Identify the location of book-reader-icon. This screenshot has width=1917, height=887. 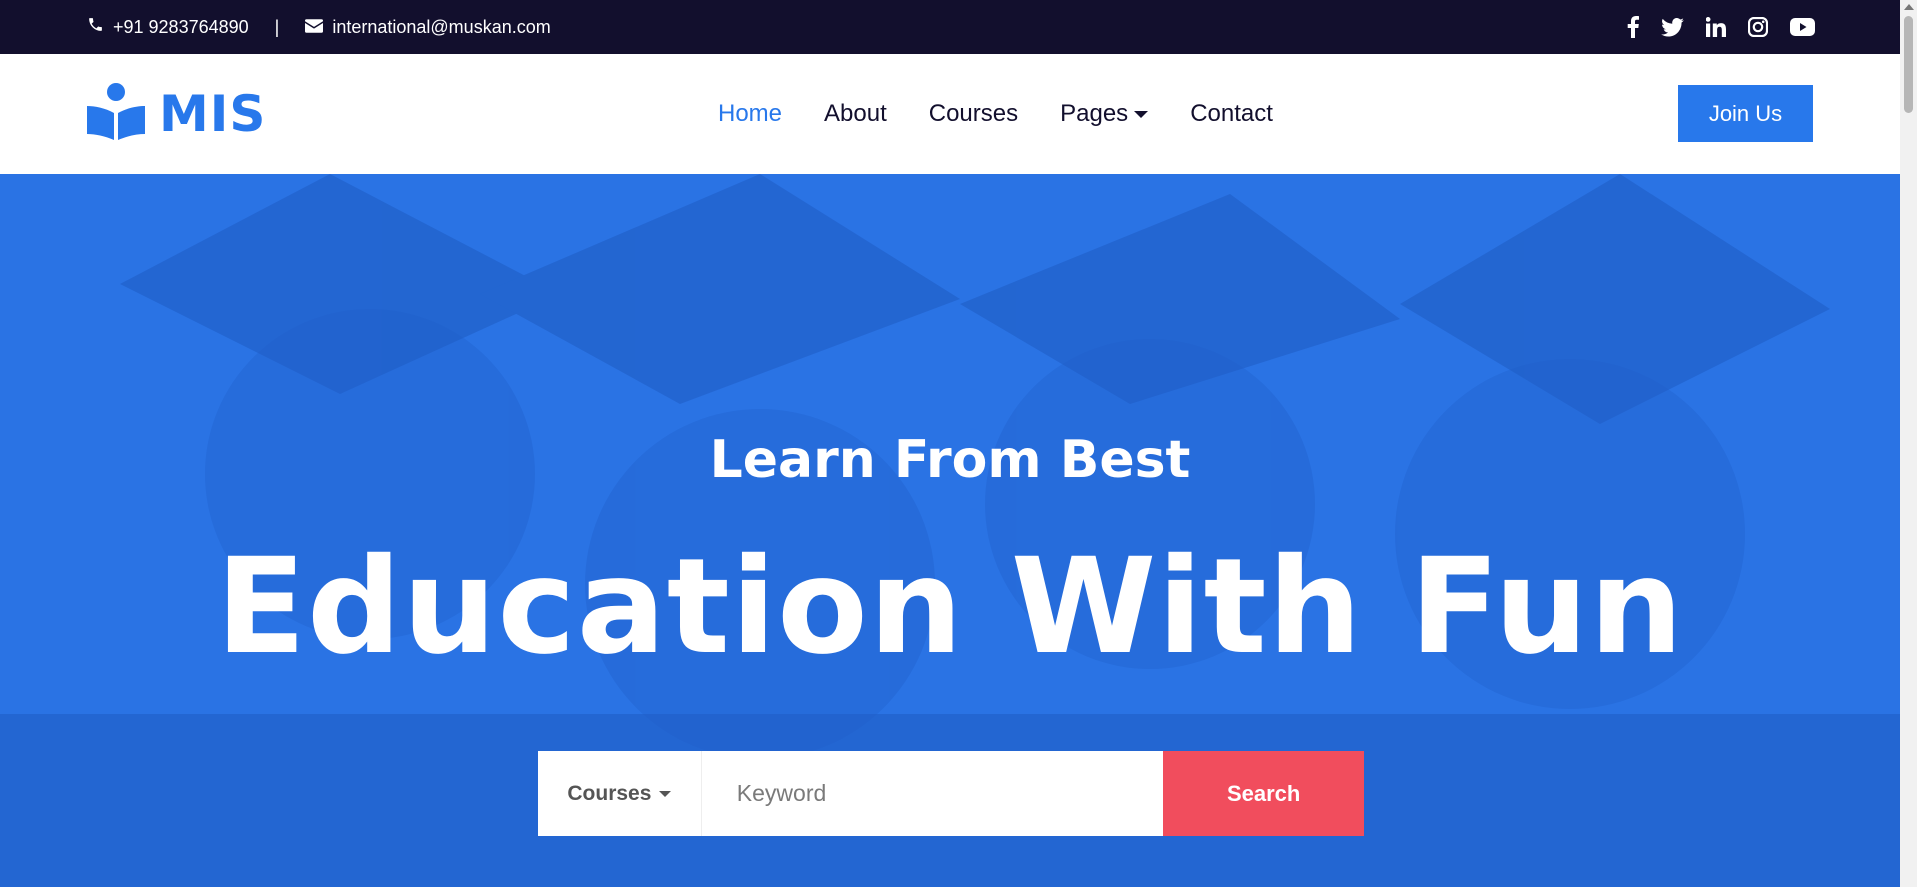
(116, 113).